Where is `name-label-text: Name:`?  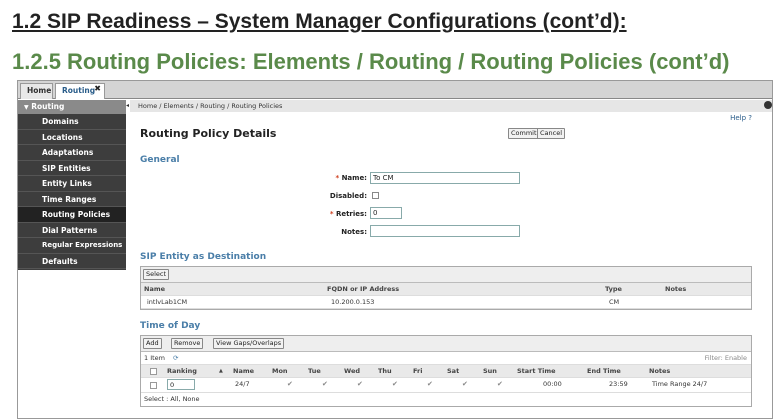 name-label-text: Name: is located at coordinates (354, 178).